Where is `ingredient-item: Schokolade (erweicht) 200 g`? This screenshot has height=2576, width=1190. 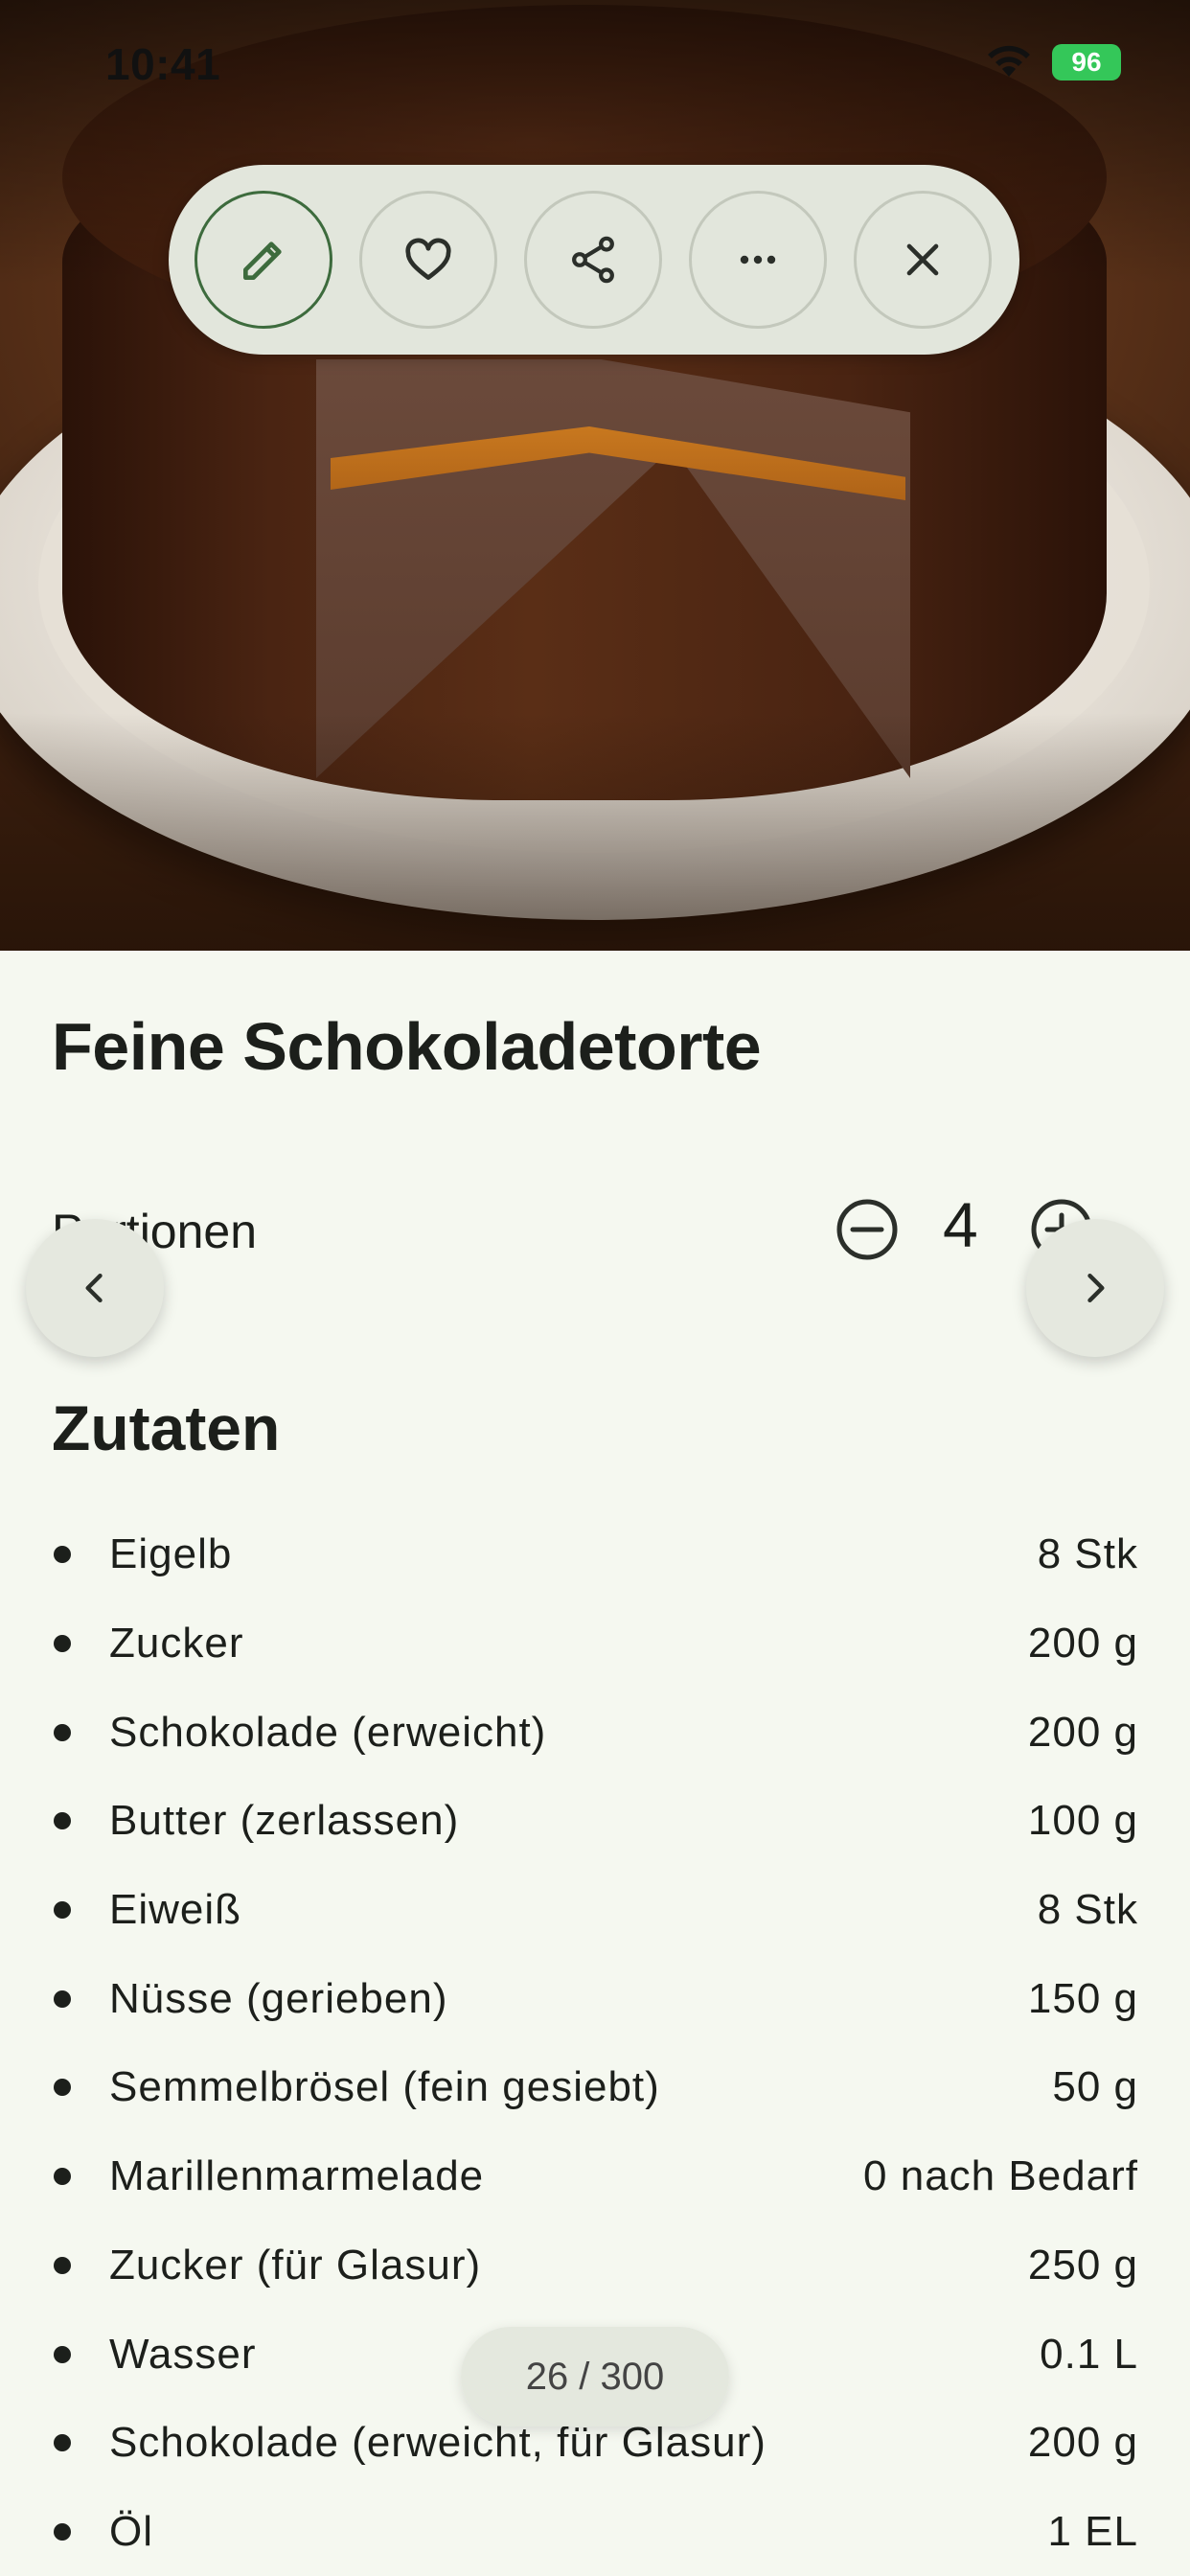 ingredient-item: Schokolade (erweicht) 200 g is located at coordinates (595, 1732).